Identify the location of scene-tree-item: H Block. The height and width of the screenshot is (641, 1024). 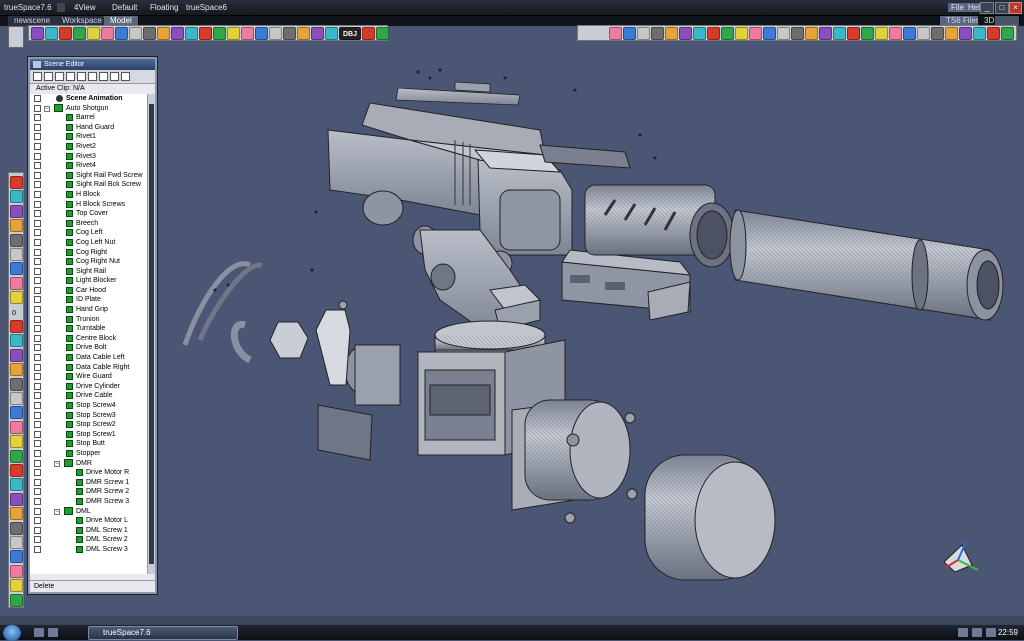
(88, 195).